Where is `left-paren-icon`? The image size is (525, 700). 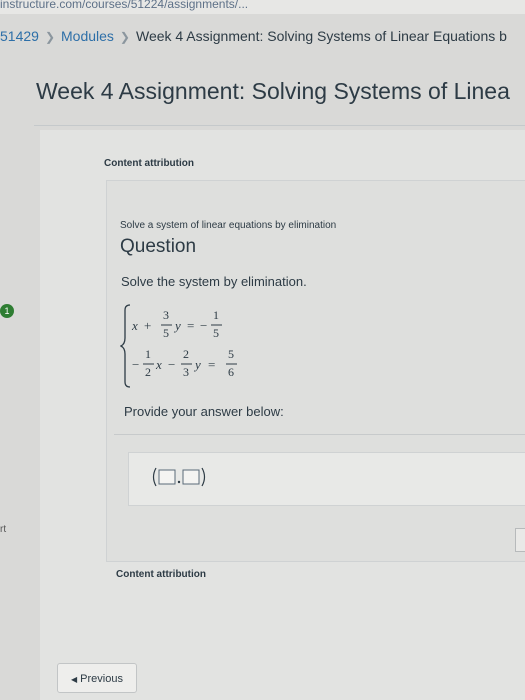
left-paren-icon is located at coordinates (154, 477).